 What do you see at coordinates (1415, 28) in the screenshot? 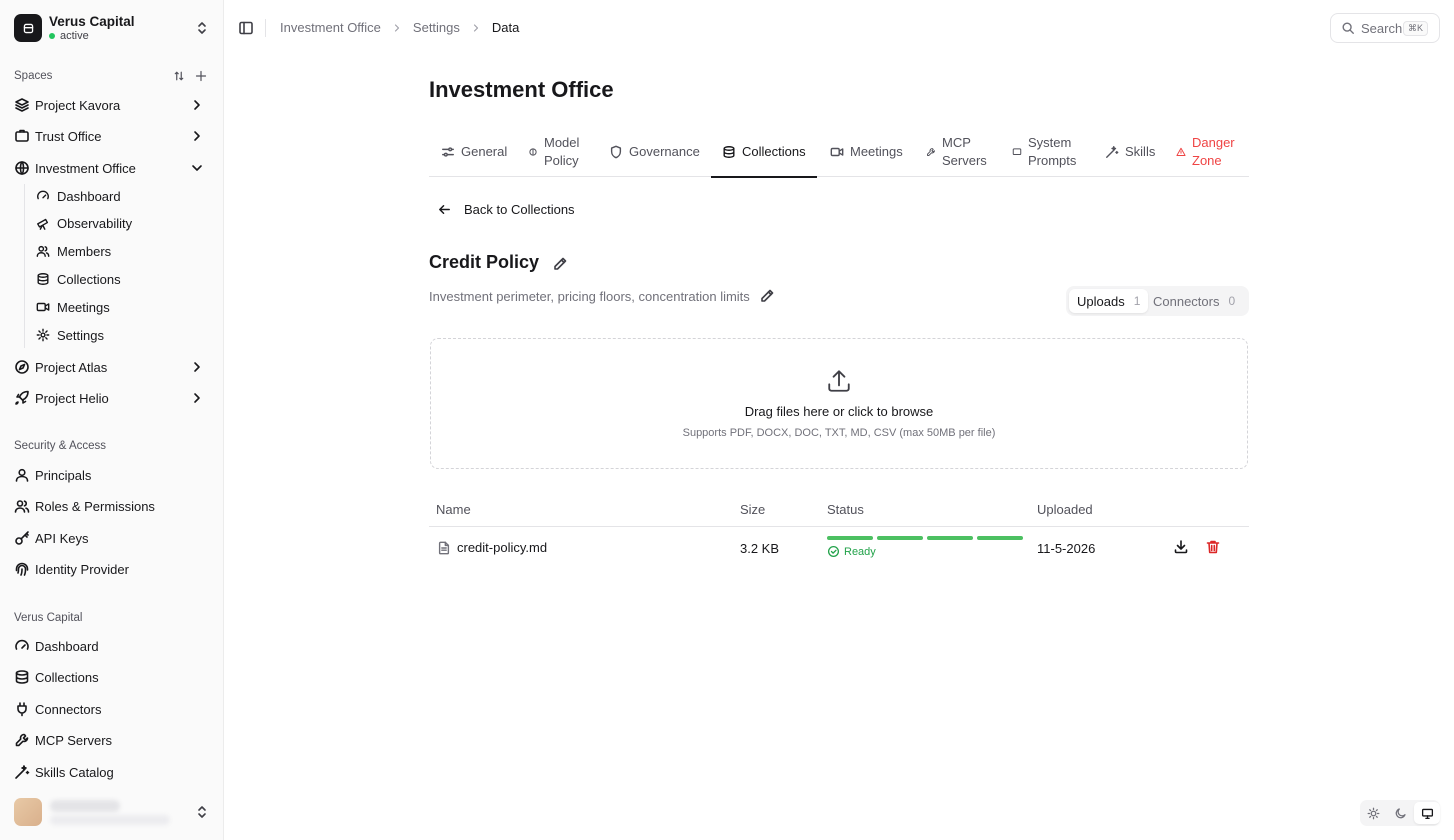
I see `search-shortcut: ⌘K` at bounding box center [1415, 28].